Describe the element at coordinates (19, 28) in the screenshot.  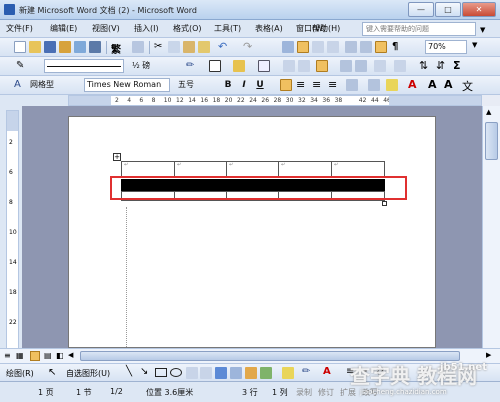
I see `menu-file: 文件(F)` at that location.